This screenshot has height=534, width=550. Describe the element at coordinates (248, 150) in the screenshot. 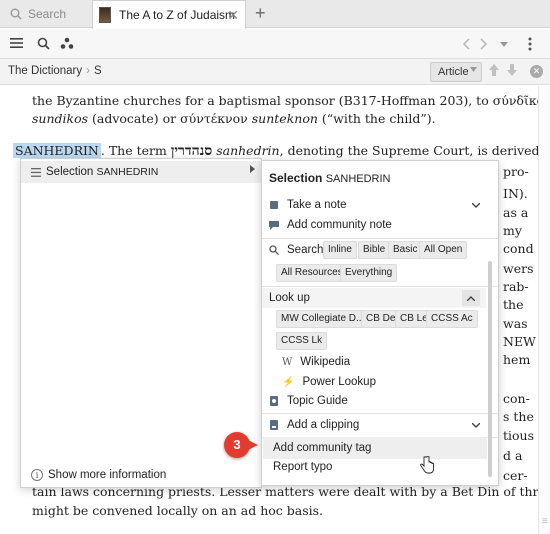

I see `italic-term: sanhedrin` at that location.